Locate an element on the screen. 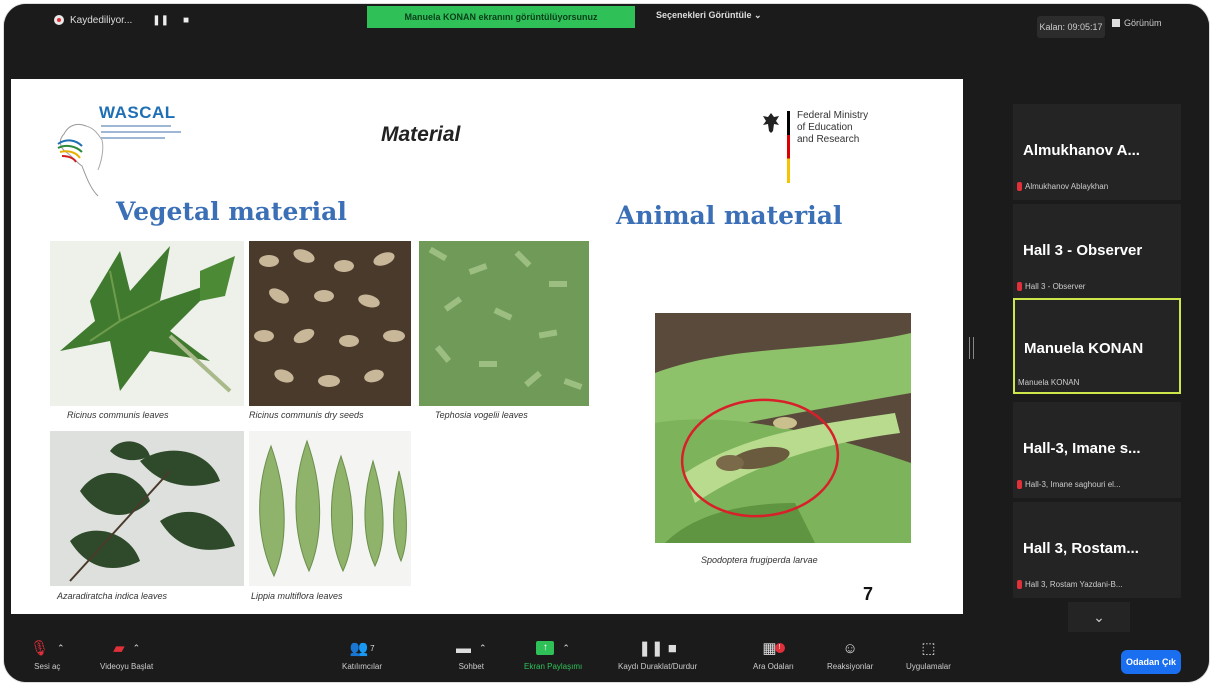  participant-label: Manuela KONAN is located at coordinates (1048, 382).